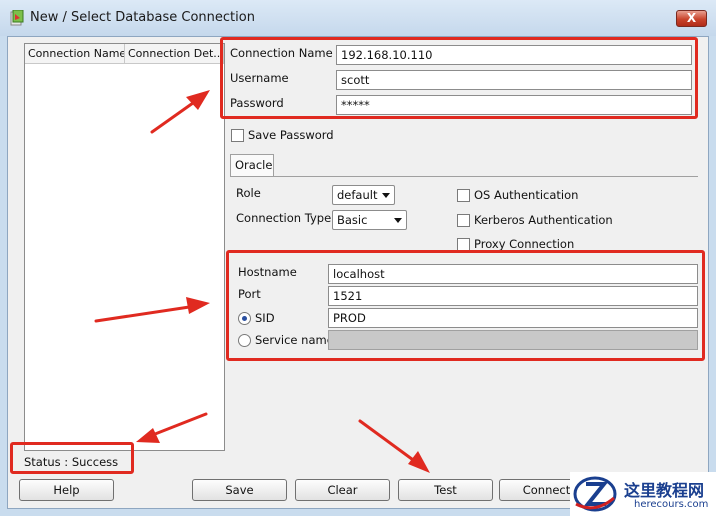  I want to click on os-authentication-label: OS Authentication, so click(526, 195).